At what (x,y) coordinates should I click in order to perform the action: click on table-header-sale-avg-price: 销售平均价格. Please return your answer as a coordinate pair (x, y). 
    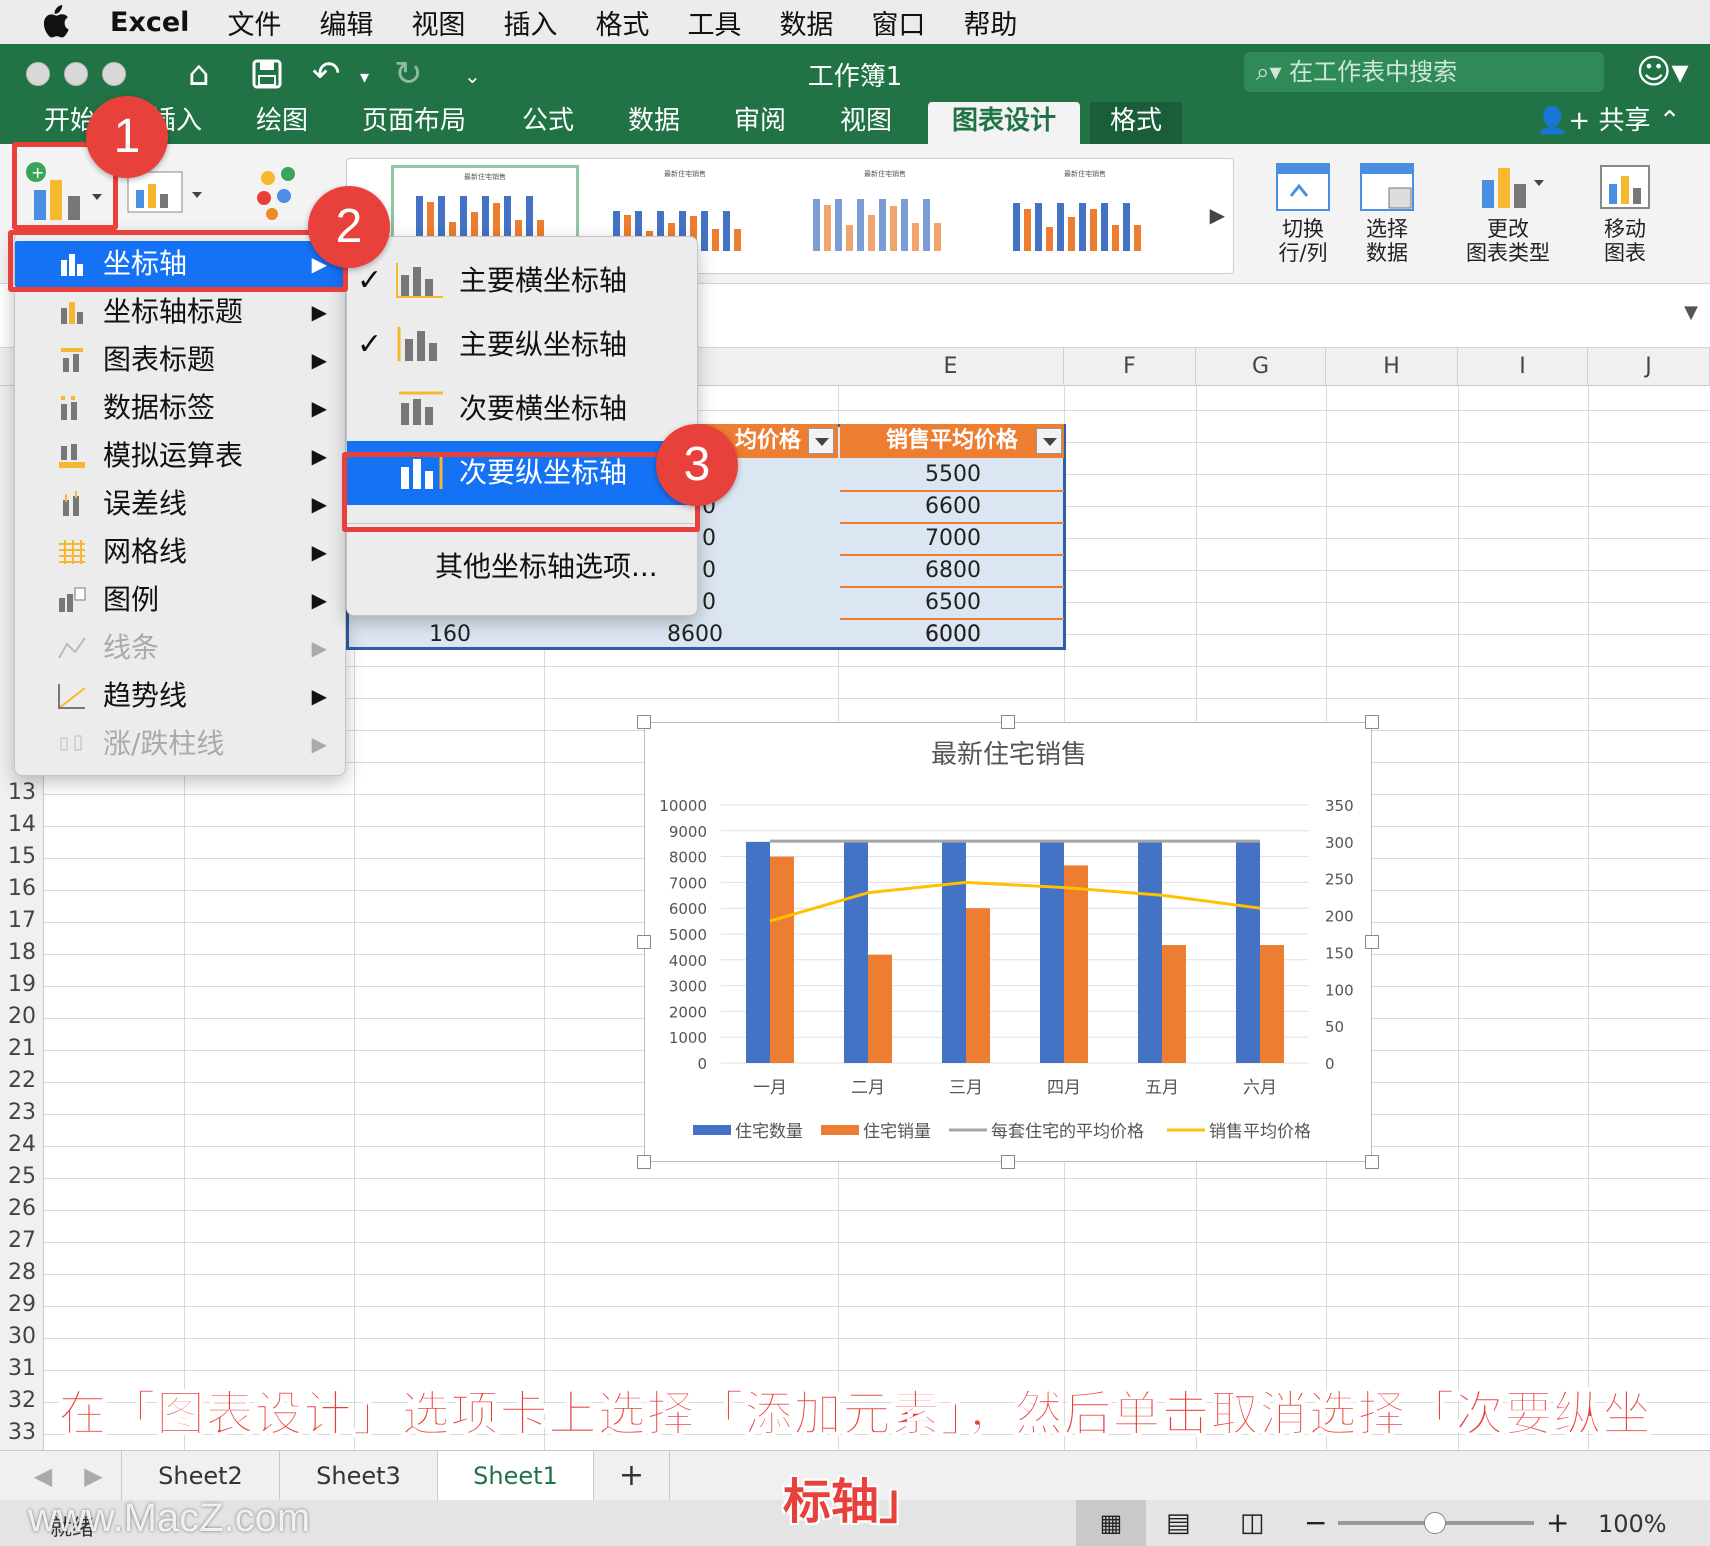
    Looking at the image, I should click on (952, 441).